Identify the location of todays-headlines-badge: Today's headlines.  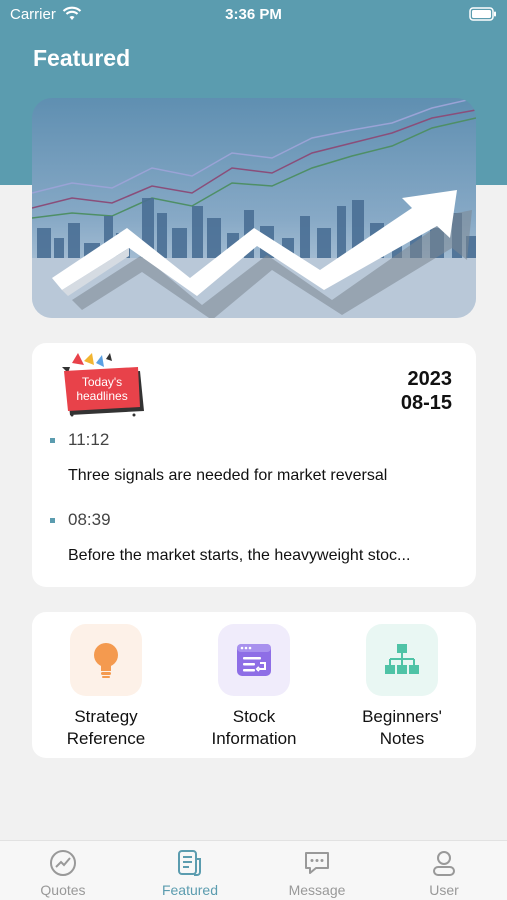
(104, 388).